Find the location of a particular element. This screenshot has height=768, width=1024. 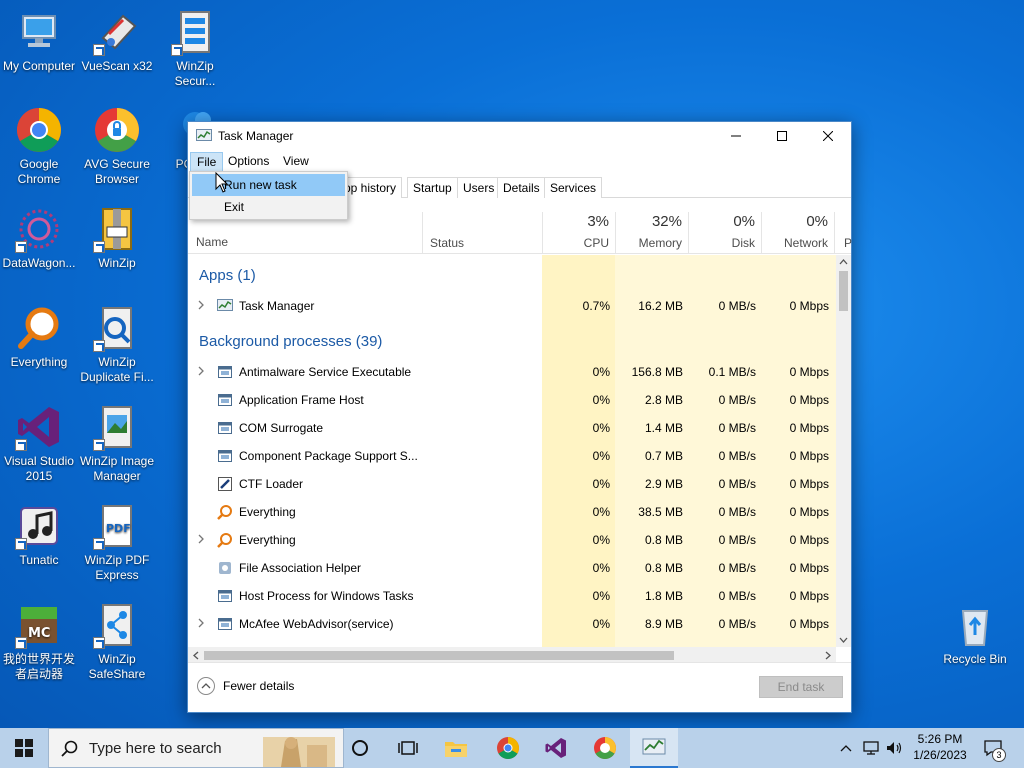

avg-browser-icon is located at coordinates (117, 130).